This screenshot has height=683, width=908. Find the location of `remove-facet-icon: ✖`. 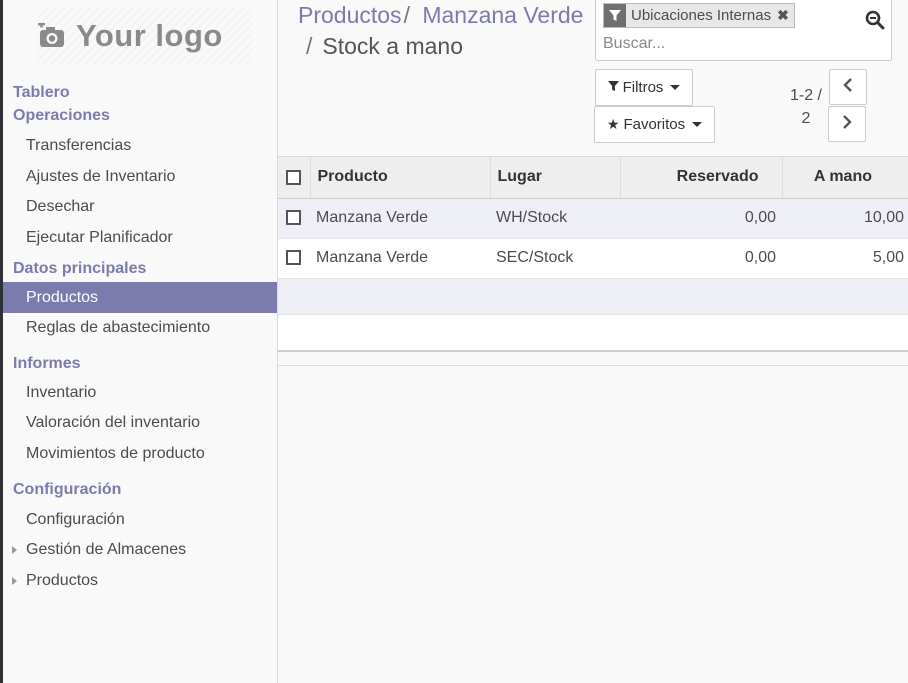

remove-facet-icon: ✖ is located at coordinates (785, 15).